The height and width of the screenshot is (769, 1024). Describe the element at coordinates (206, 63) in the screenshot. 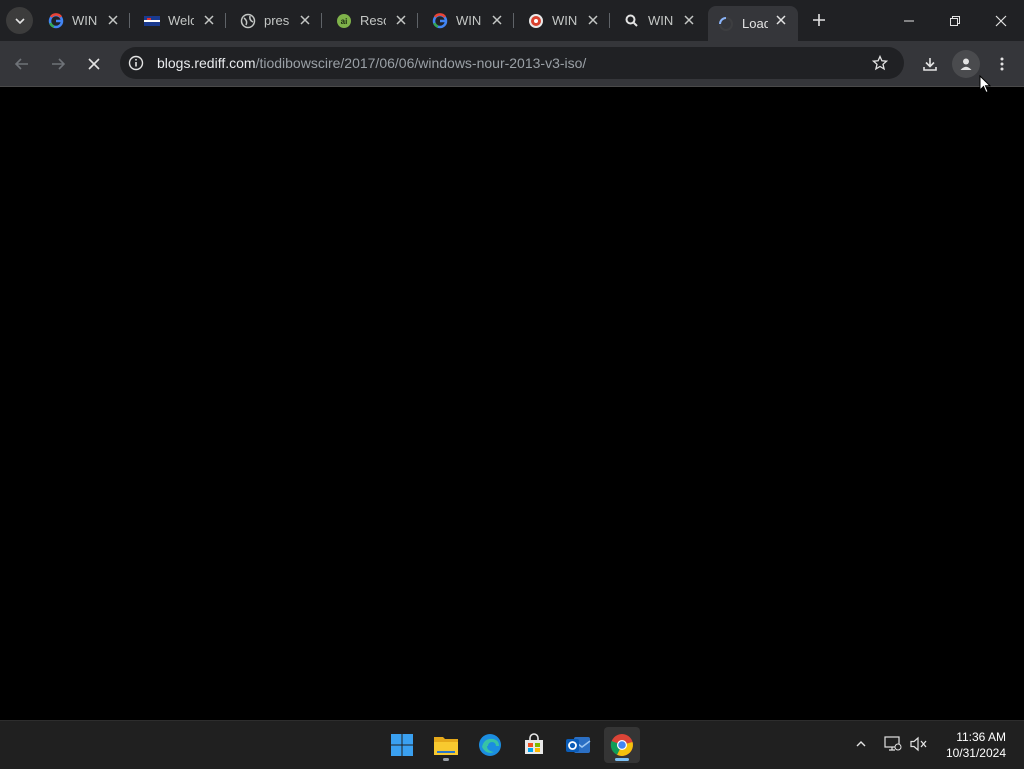

I see `url-host: blogs.rediff.com` at that location.